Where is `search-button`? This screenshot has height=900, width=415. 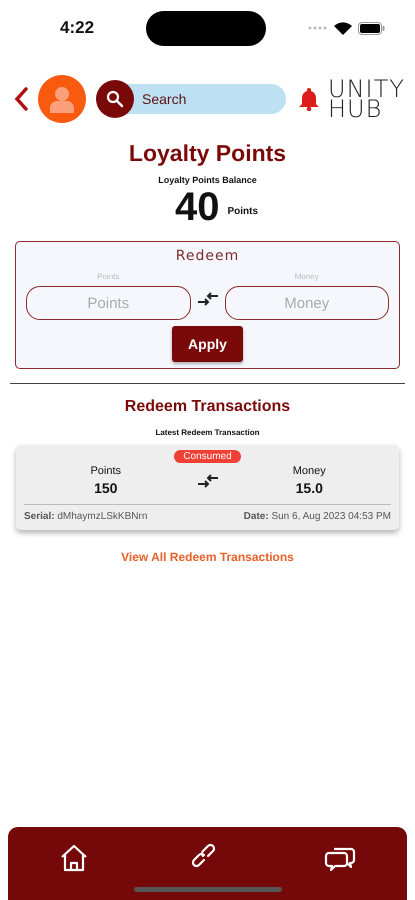 search-button is located at coordinates (115, 99).